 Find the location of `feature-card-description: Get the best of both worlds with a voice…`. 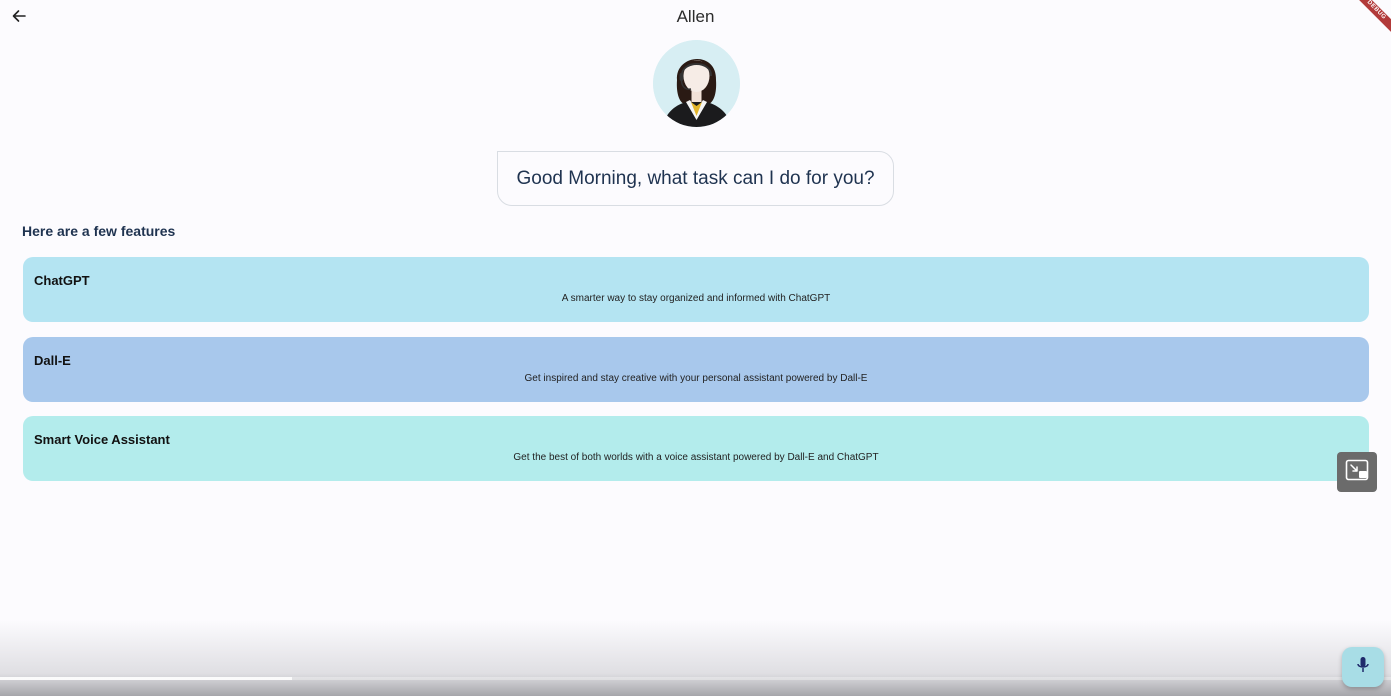

feature-card-description: Get the best of both worlds with a voice… is located at coordinates (696, 457).